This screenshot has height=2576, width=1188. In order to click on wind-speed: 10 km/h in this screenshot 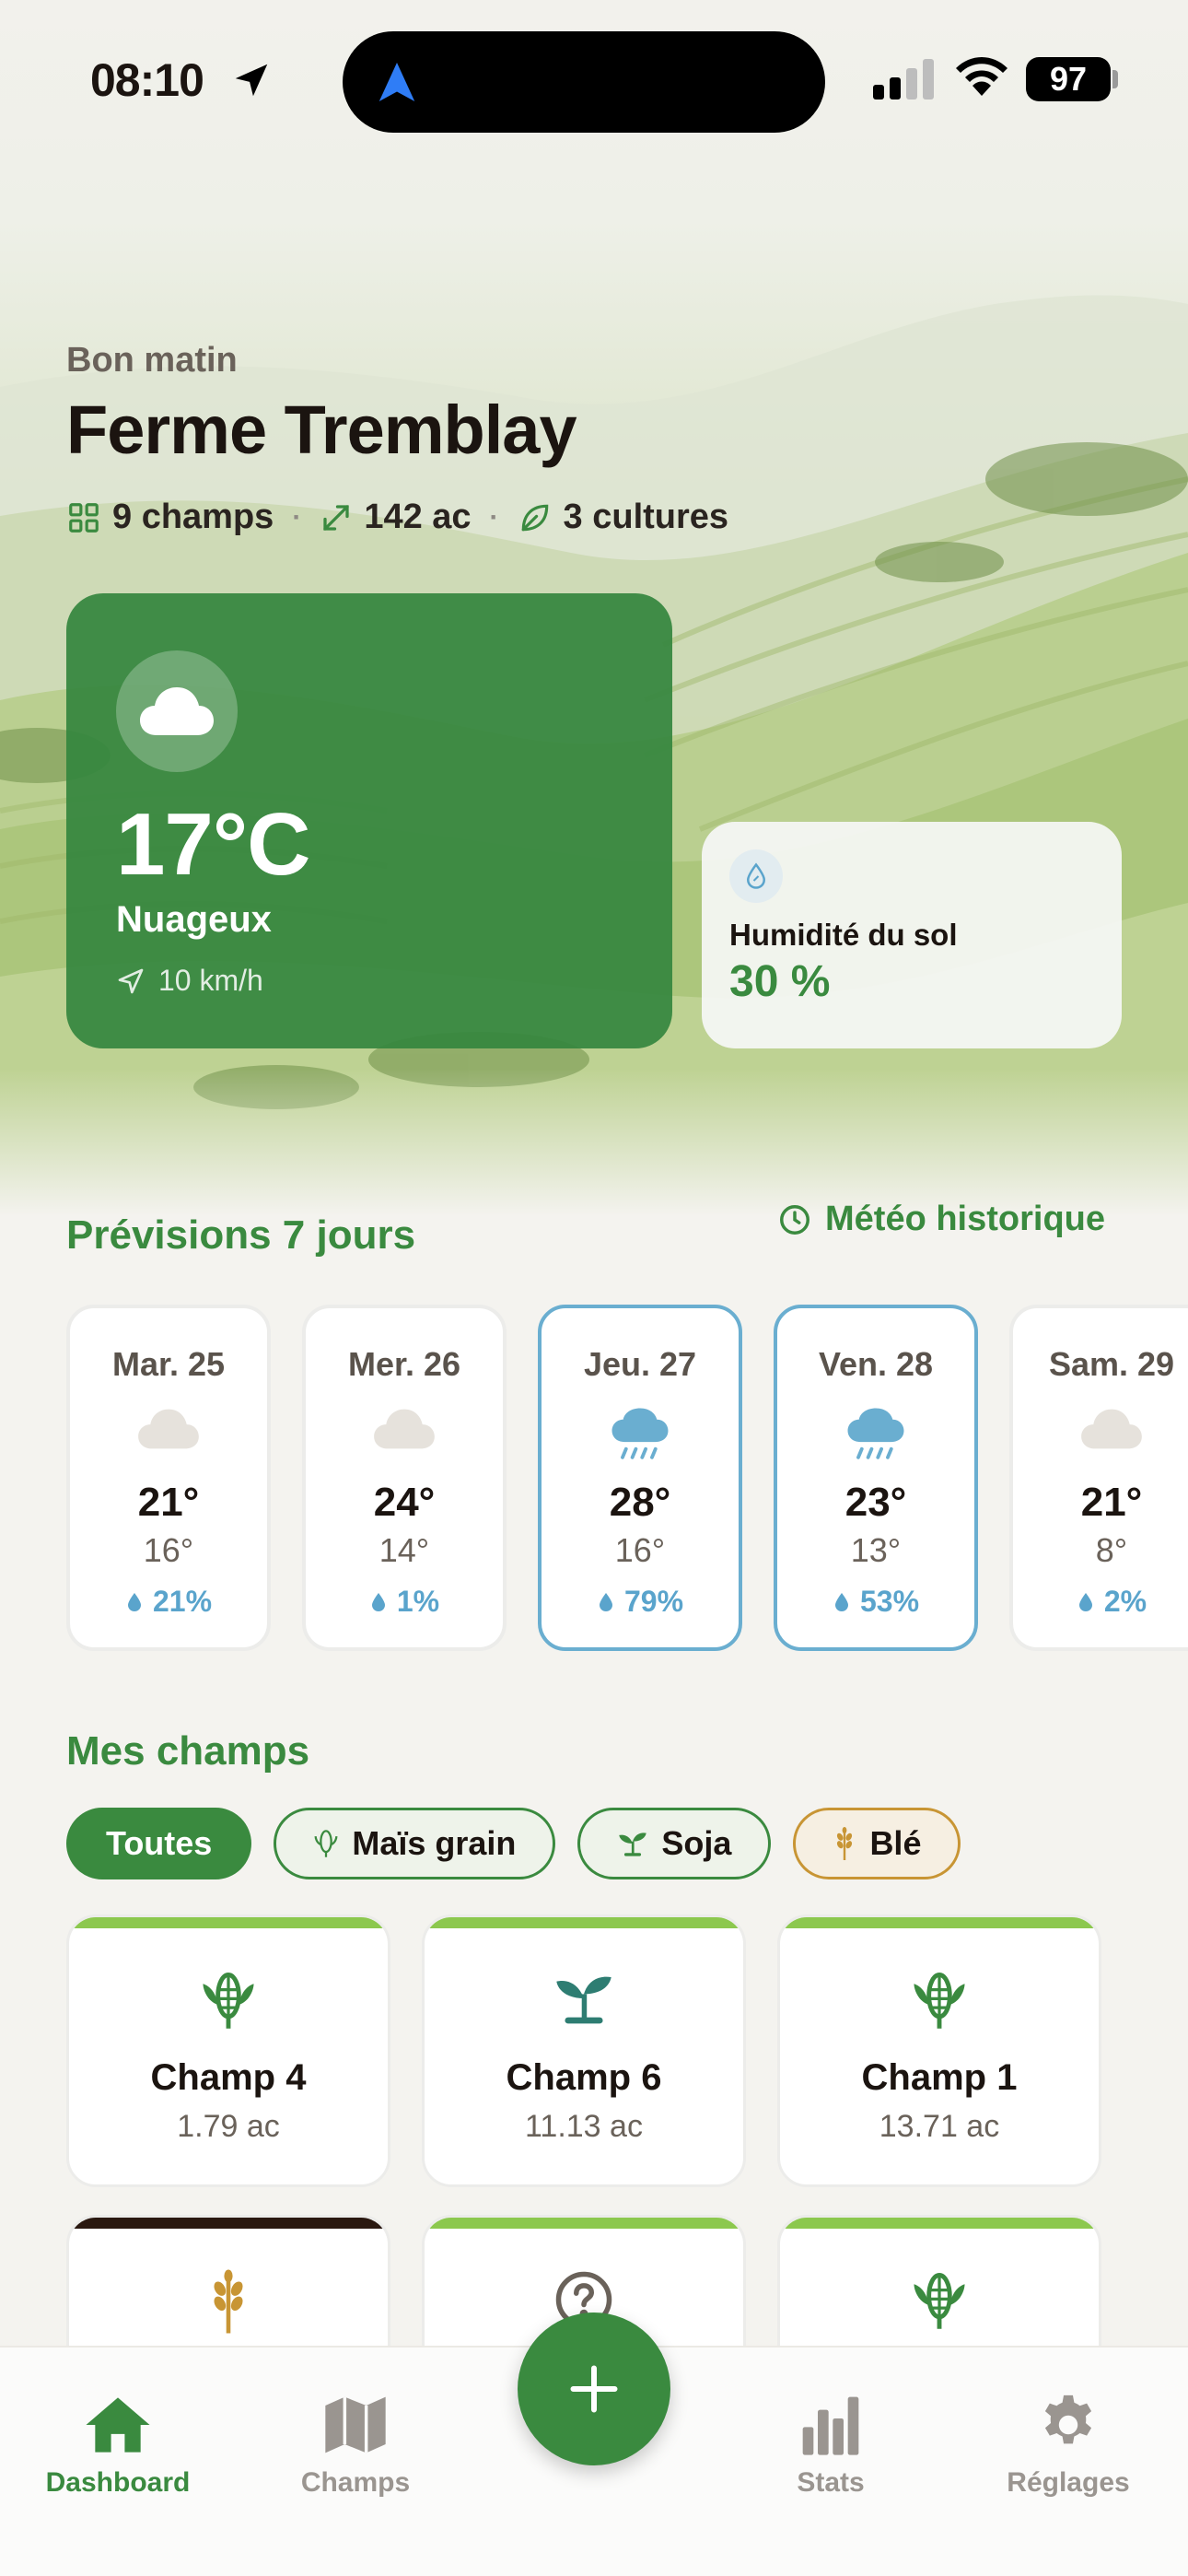, I will do `click(189, 981)`.